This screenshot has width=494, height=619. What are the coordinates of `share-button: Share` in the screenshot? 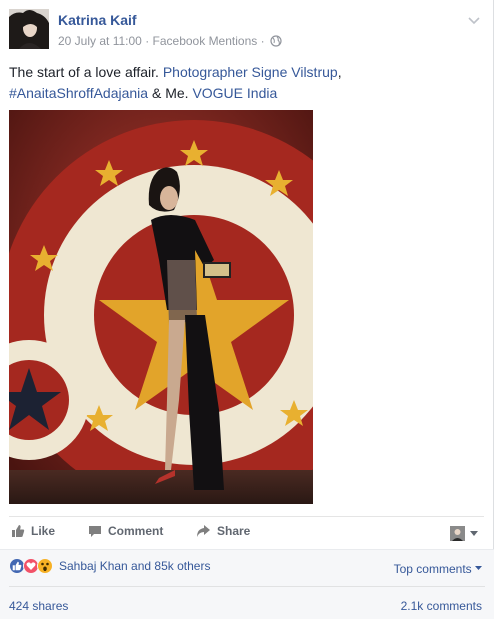 It's located at (223, 531).